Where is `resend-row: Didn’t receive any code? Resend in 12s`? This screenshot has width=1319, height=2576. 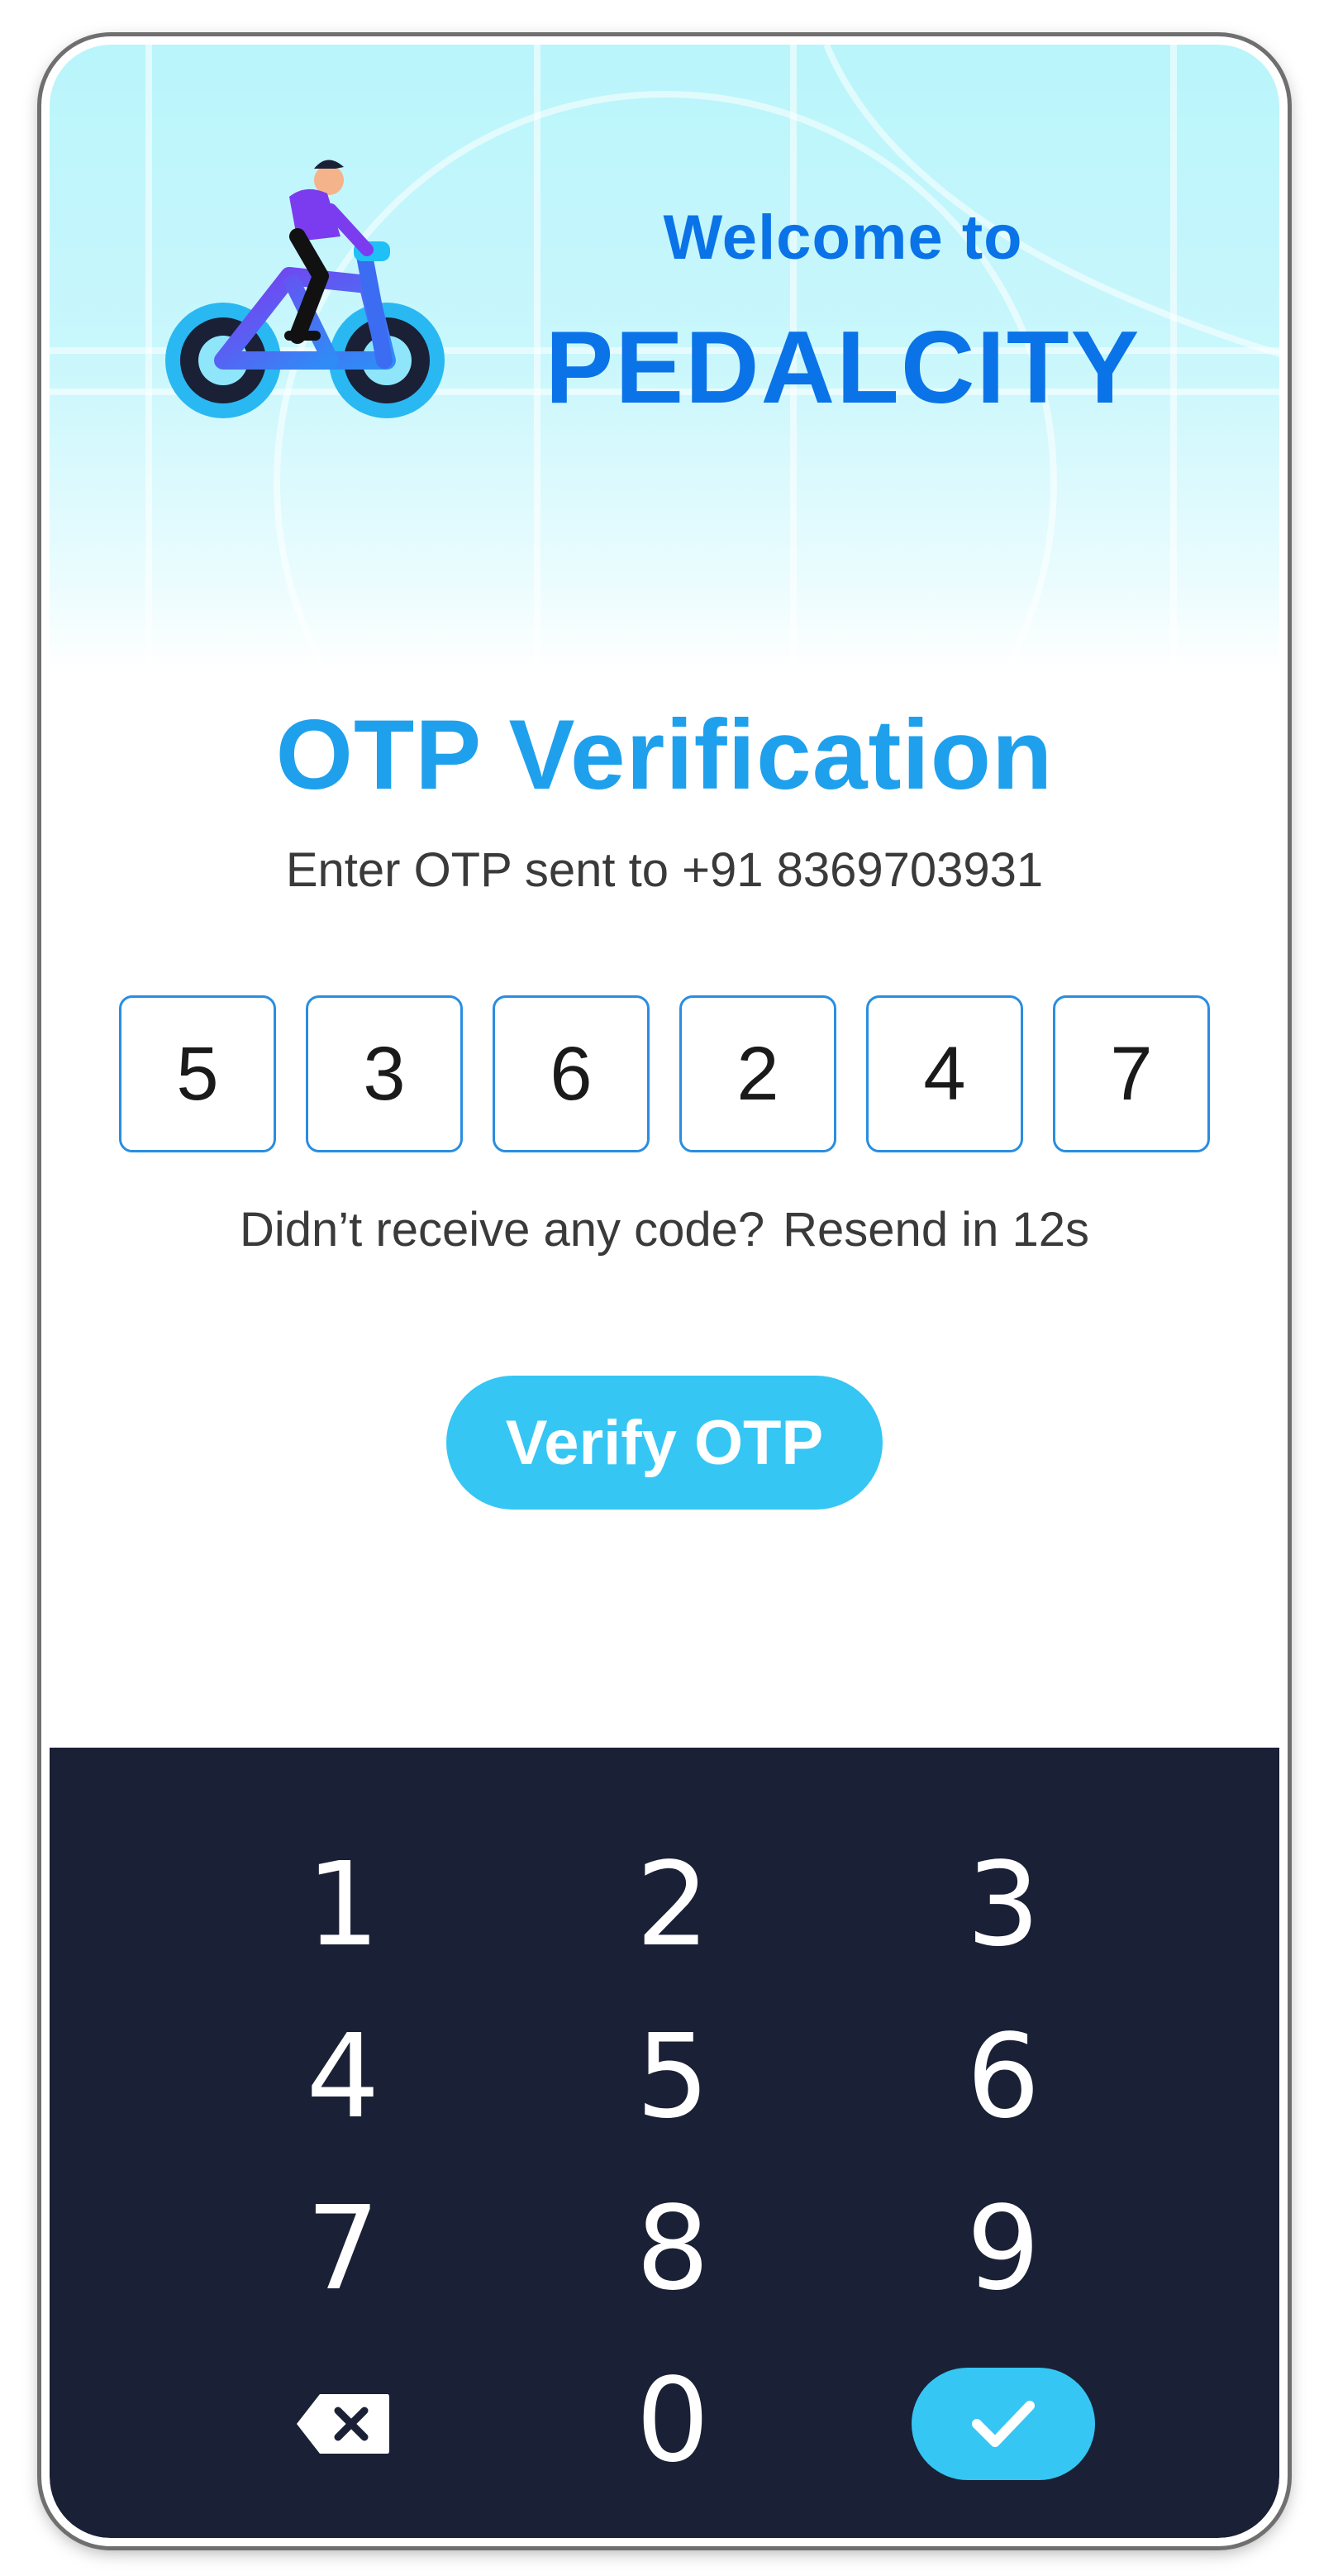
resend-row: Didn’t receive any code? Resend in 12s is located at coordinates (664, 1229).